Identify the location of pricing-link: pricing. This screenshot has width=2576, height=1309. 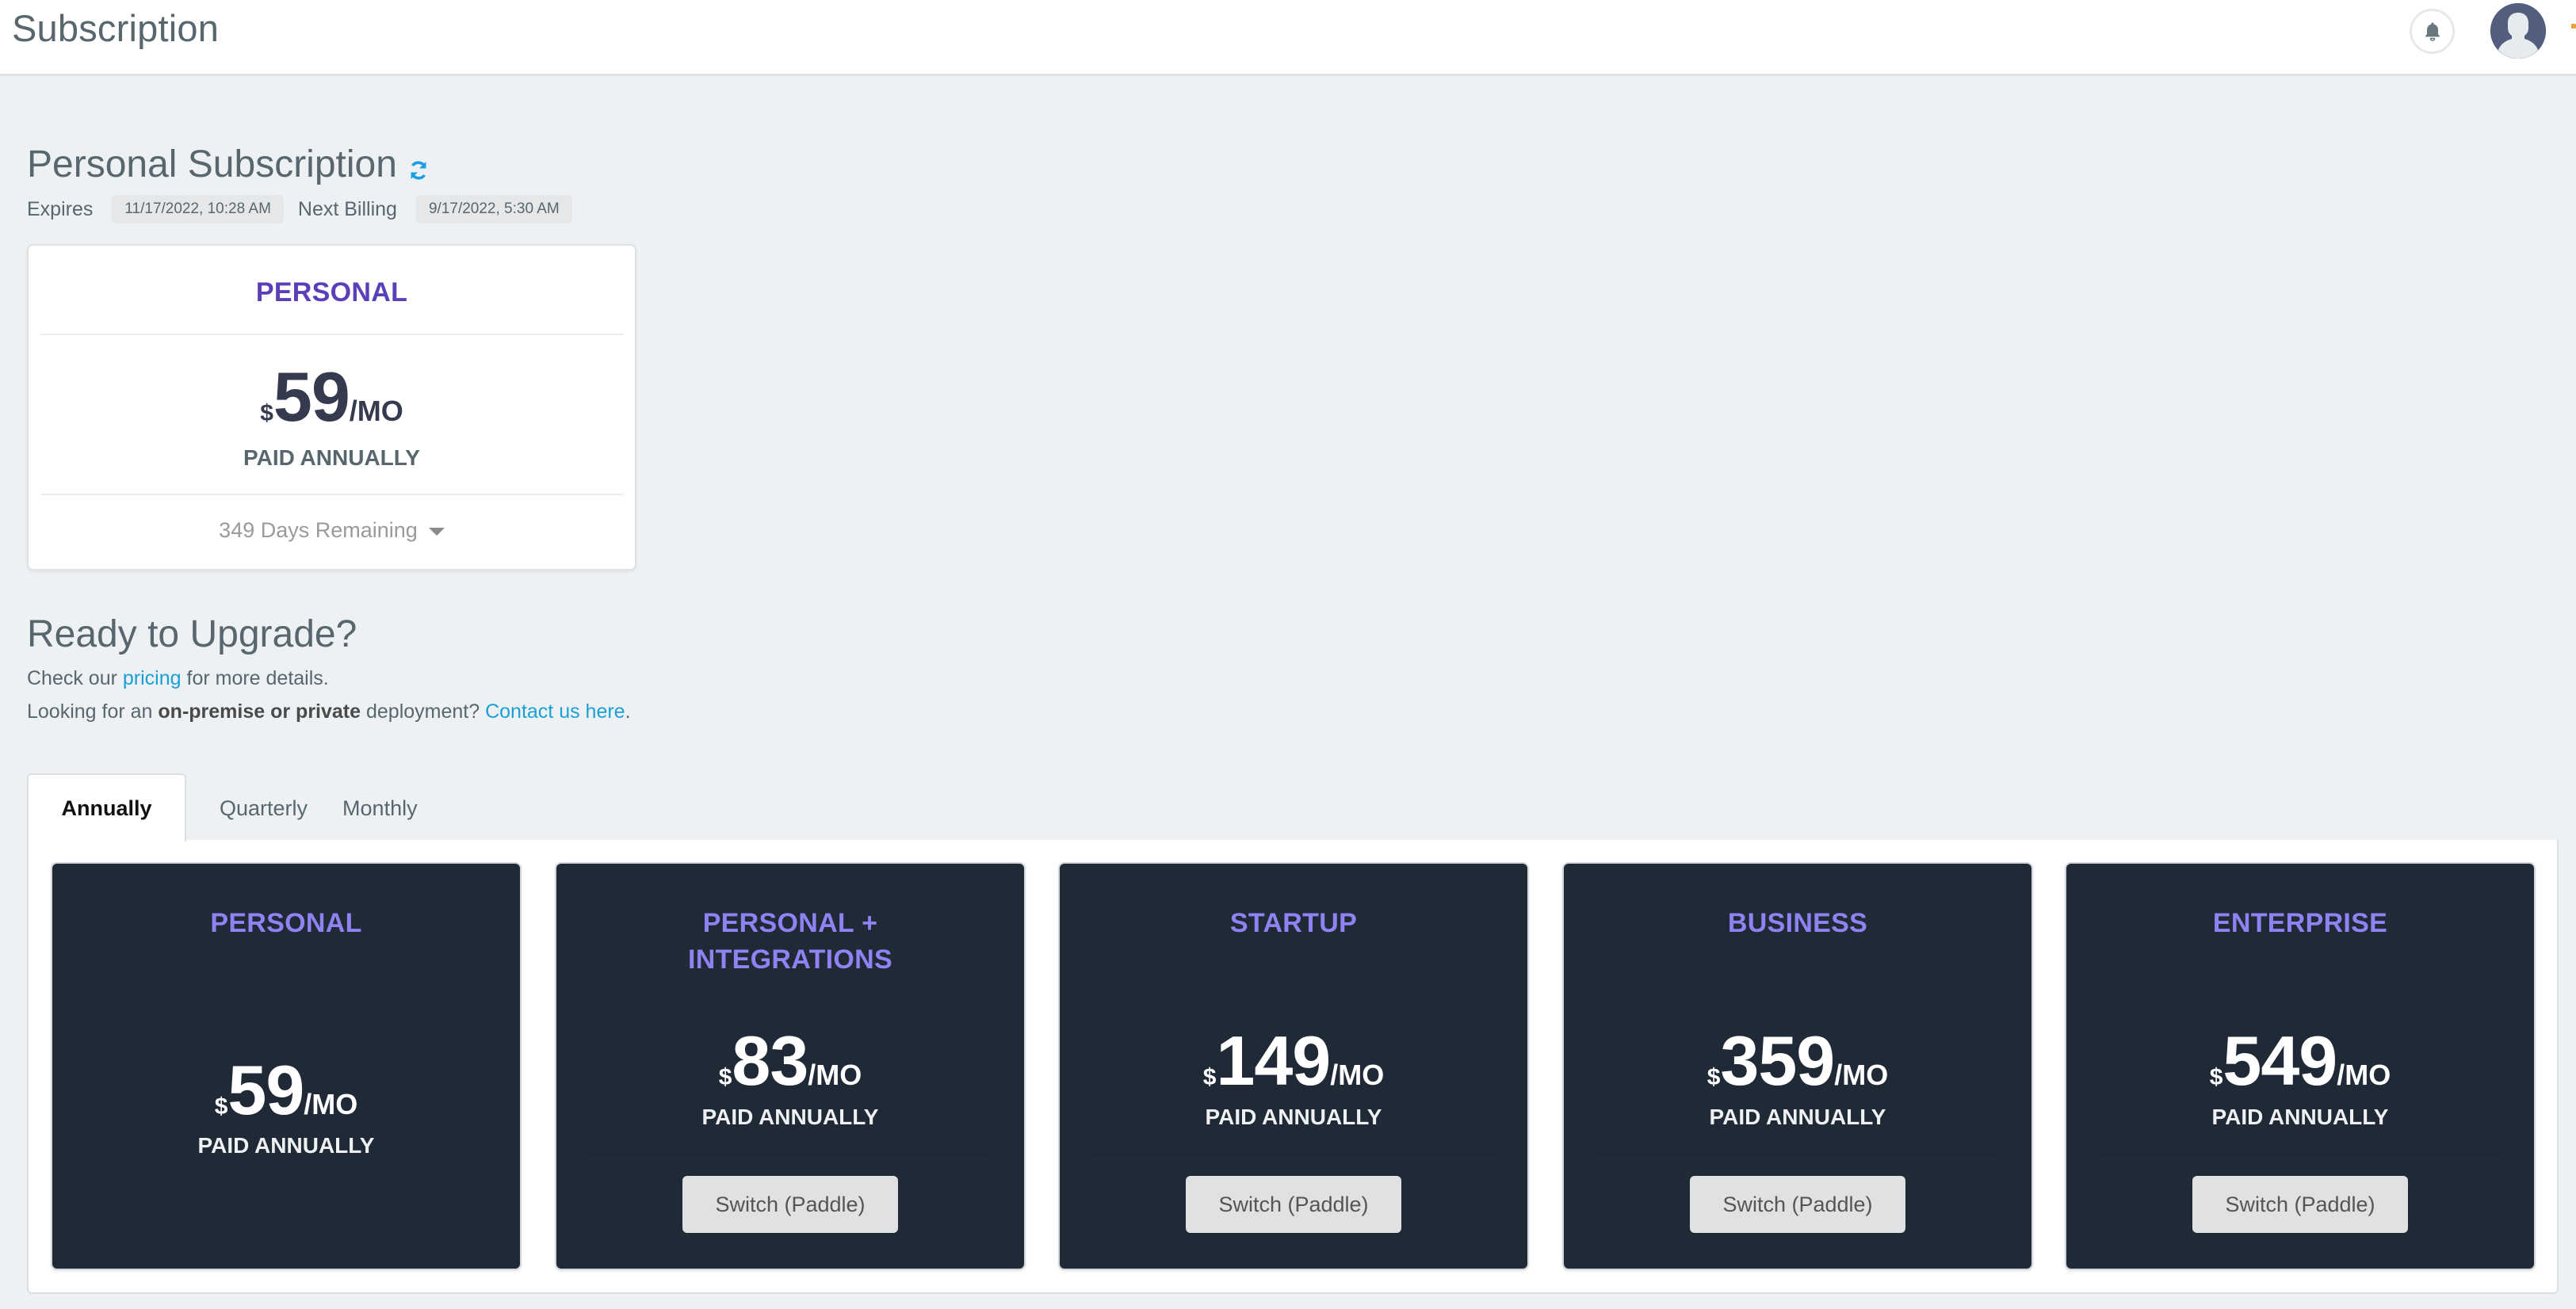
(152, 678).